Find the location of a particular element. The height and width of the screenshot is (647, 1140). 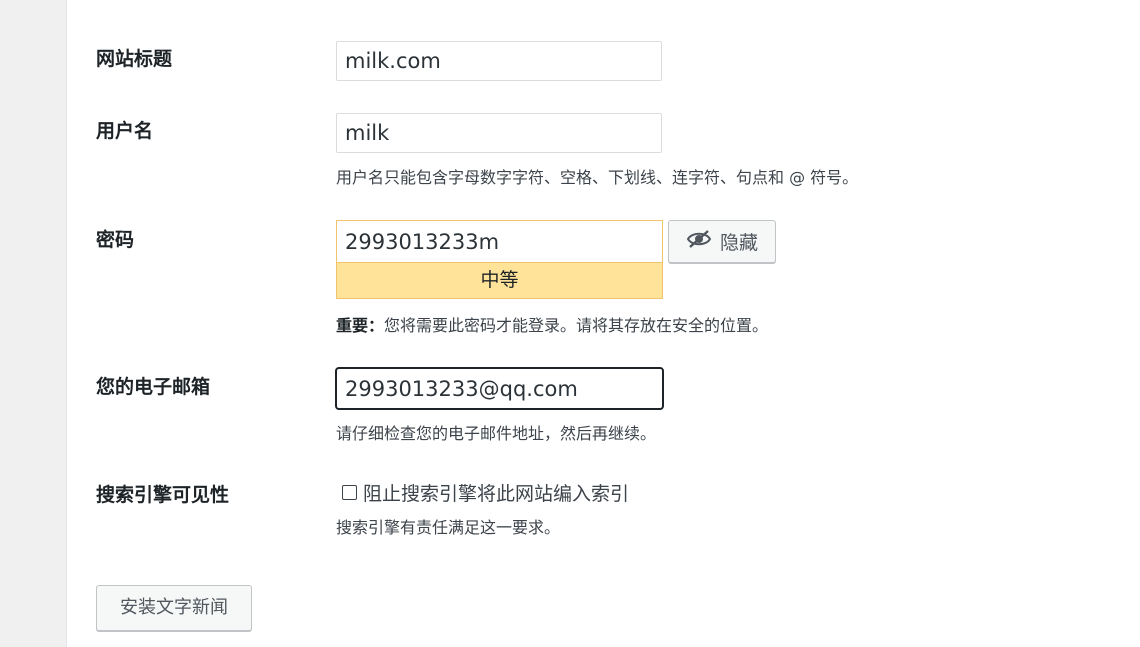

email-input is located at coordinates (499, 388).